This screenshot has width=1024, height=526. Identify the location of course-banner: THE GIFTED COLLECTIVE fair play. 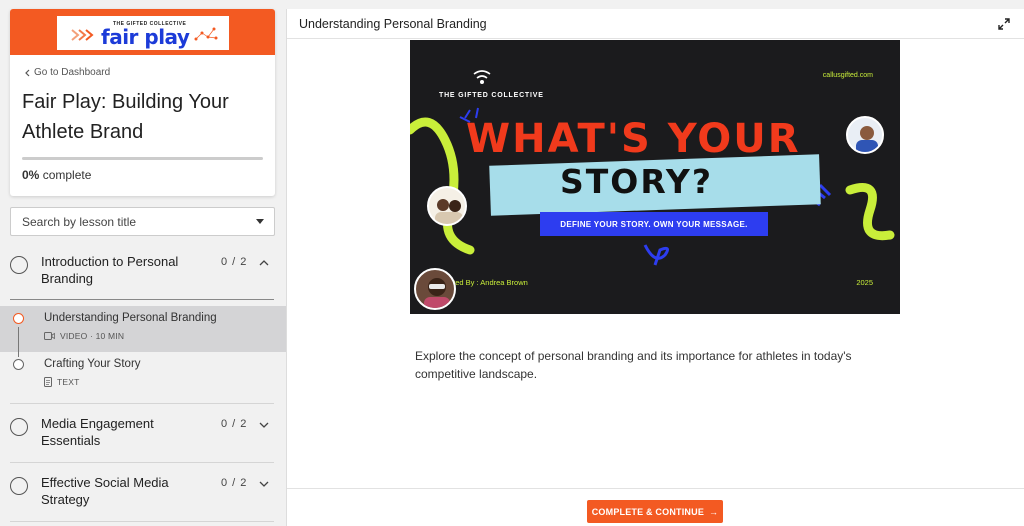
(142, 32).